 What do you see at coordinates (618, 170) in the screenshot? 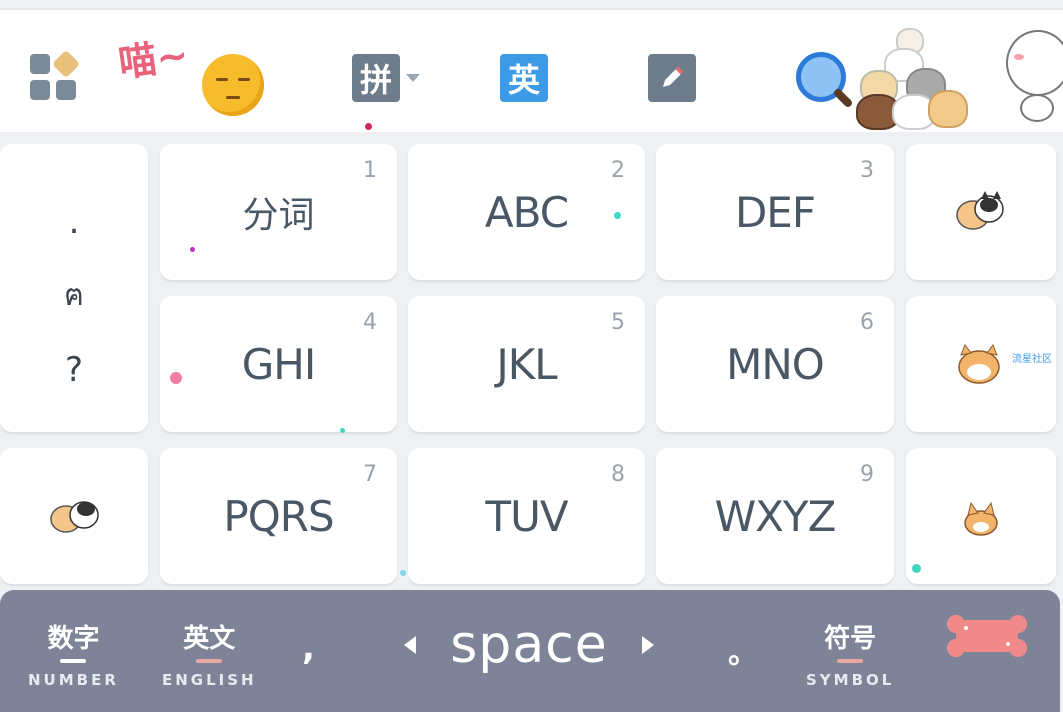
I see `key-number: 2` at bounding box center [618, 170].